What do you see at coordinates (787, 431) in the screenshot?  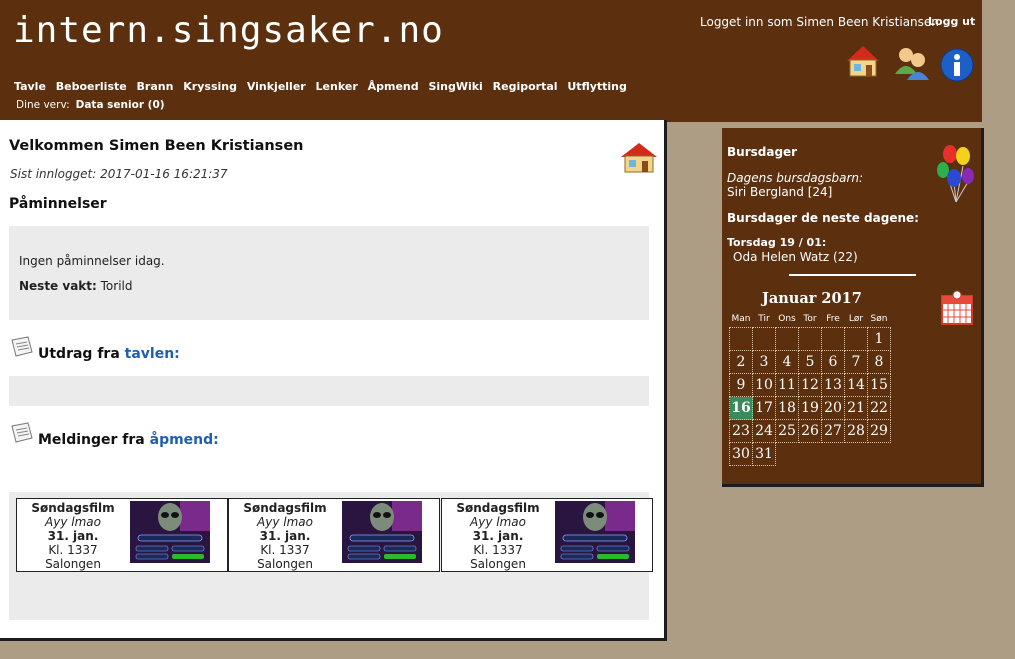 I see `calendar-day: 25` at bounding box center [787, 431].